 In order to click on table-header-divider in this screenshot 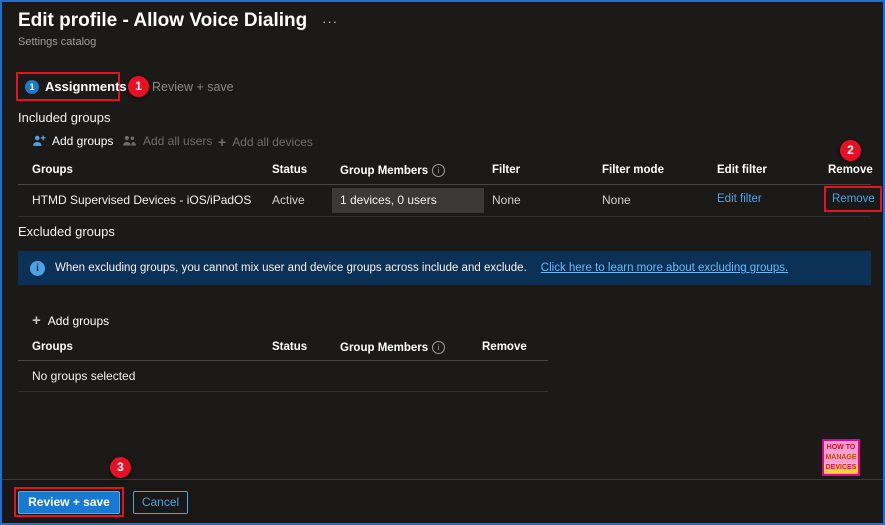, I will do `click(444, 184)`.